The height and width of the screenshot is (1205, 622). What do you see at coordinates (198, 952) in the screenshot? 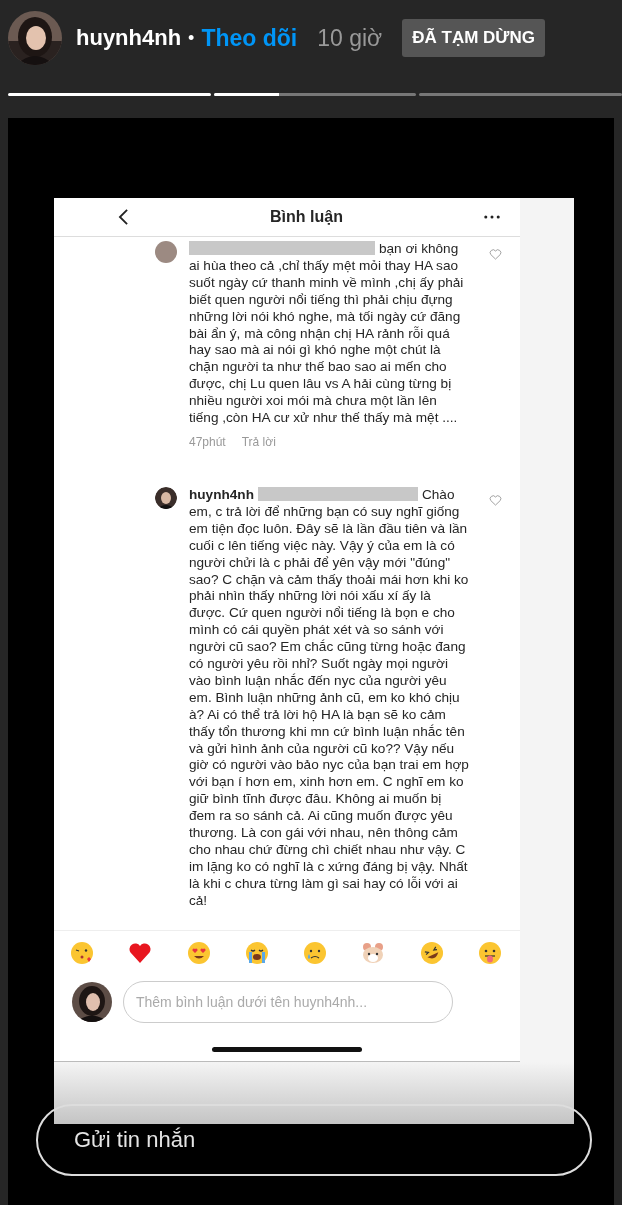
I see `heart-eyes-face-icon` at bounding box center [198, 952].